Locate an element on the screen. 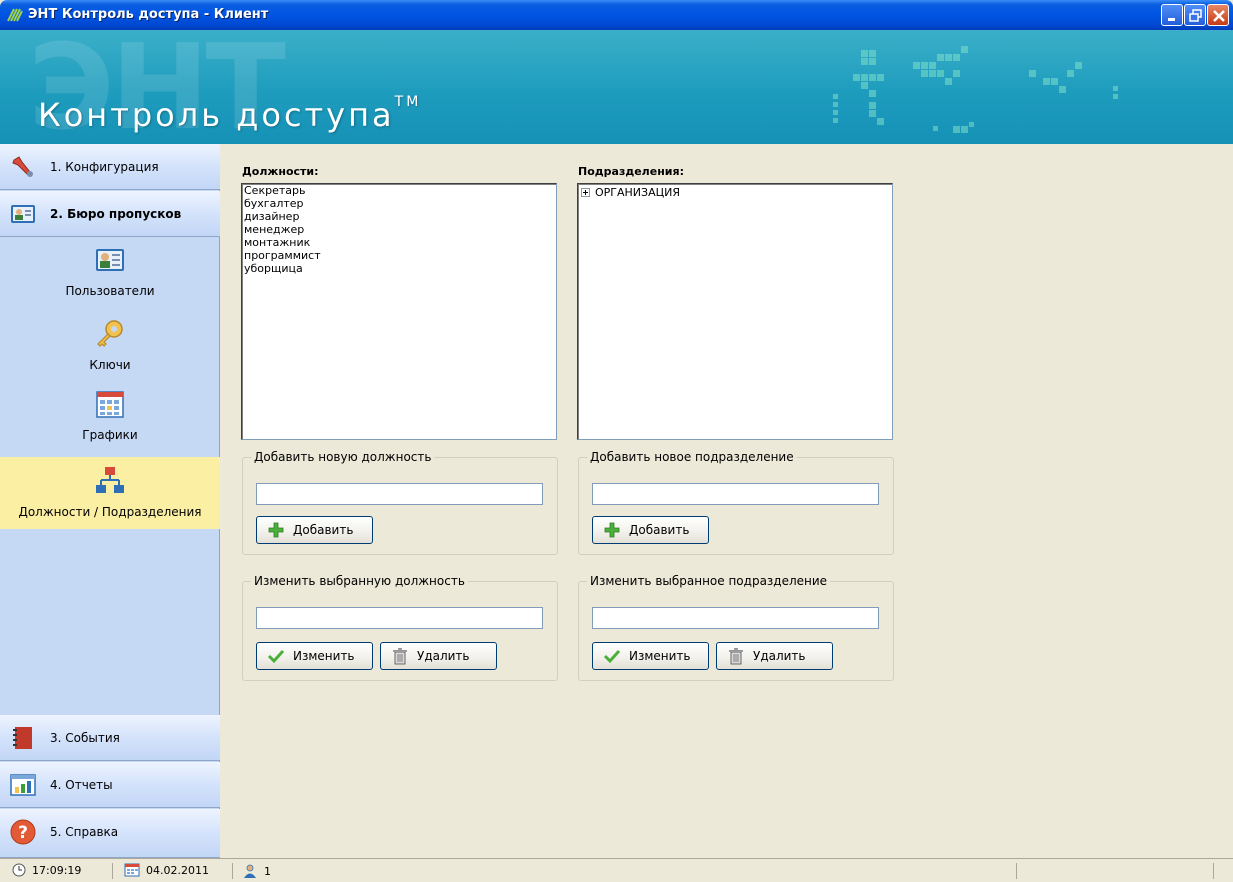  minimize-button is located at coordinates (1172, 15).